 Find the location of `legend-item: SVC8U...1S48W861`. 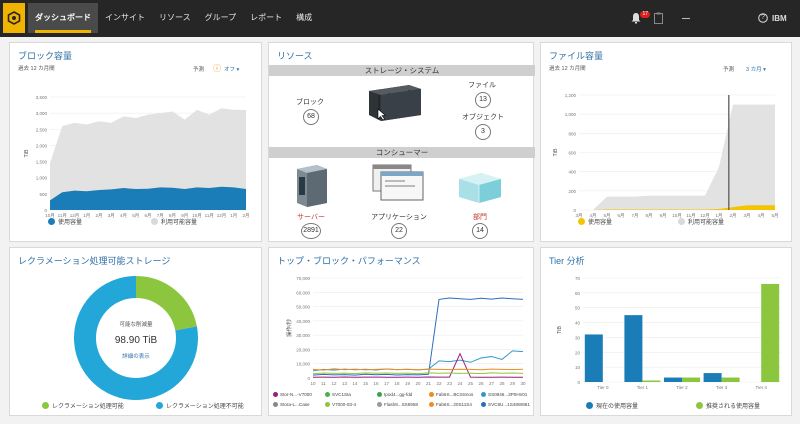

legend-item: SVC8U...1S48W861 is located at coordinates (505, 404).